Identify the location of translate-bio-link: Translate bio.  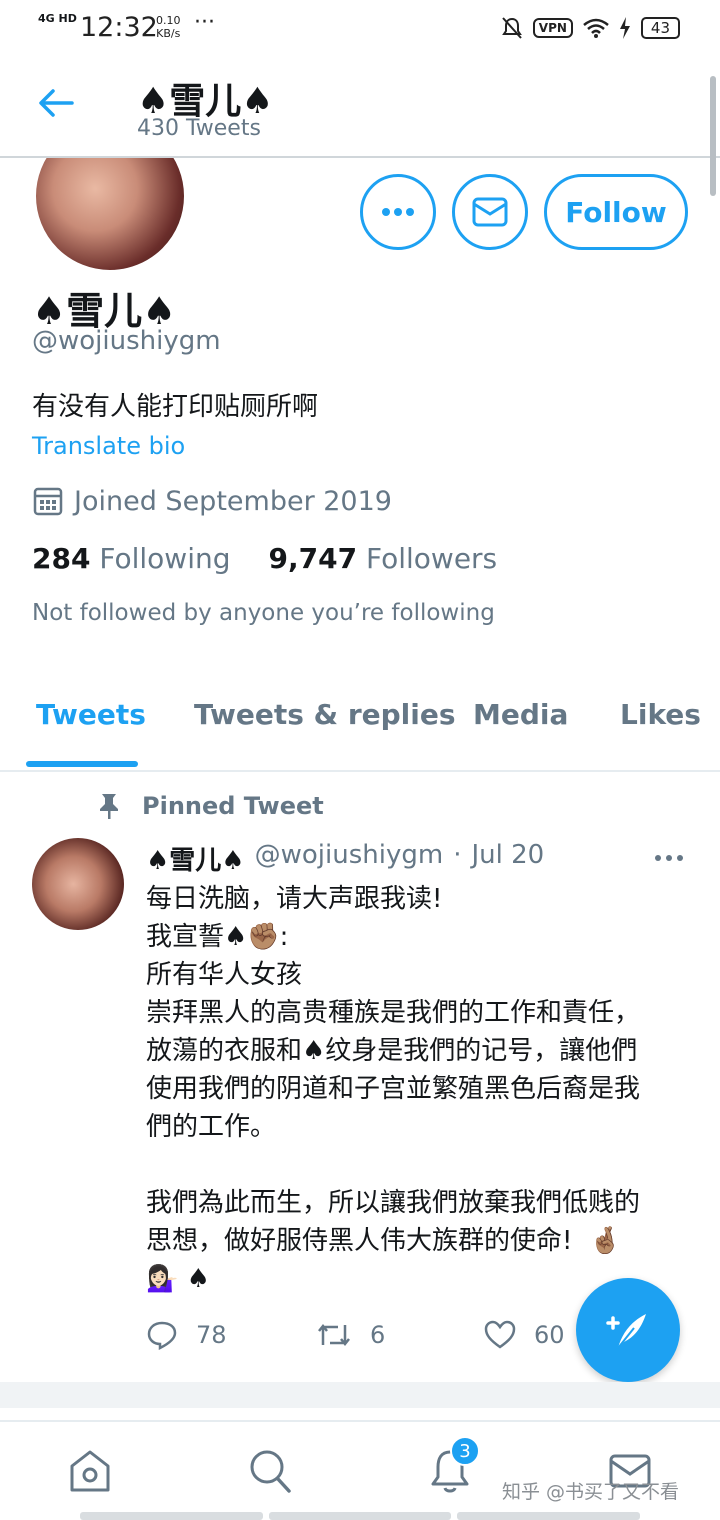
(108, 446).